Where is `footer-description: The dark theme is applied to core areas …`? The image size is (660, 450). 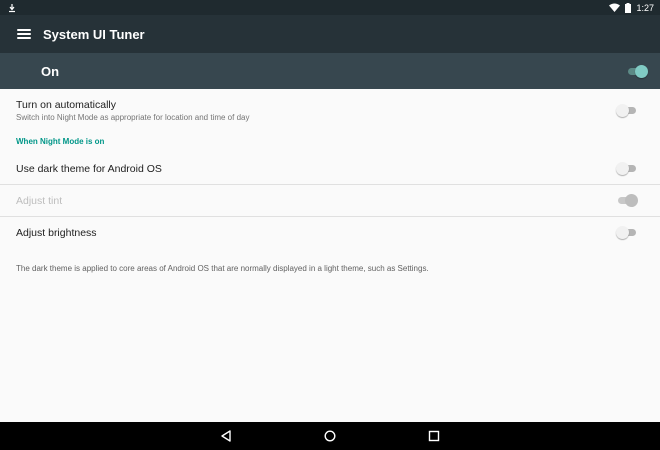 footer-description: The dark theme is applied to core areas … is located at coordinates (222, 268).